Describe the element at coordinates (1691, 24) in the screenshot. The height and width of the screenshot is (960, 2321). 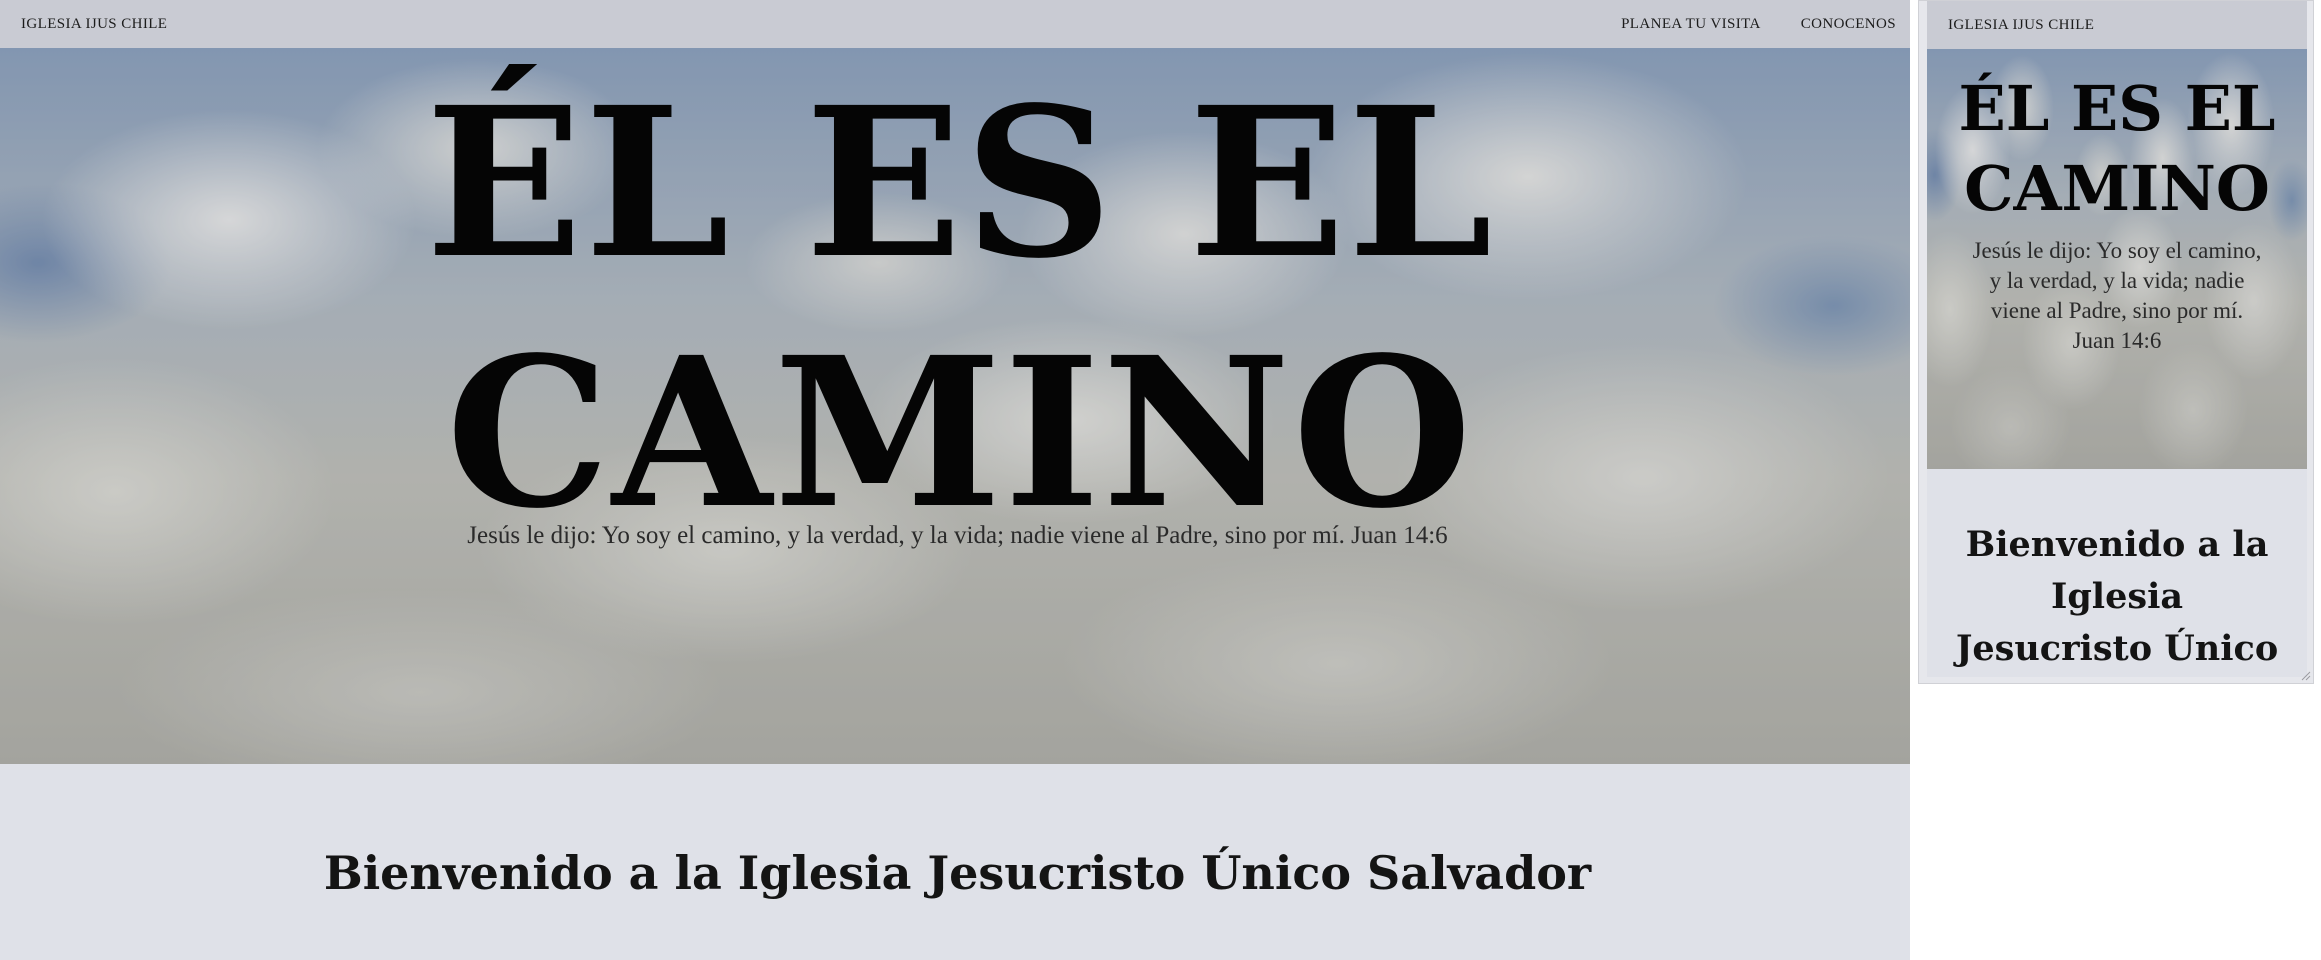
I see `nav-link-planea-tu-visita: PLANEA TU VISITA` at that location.